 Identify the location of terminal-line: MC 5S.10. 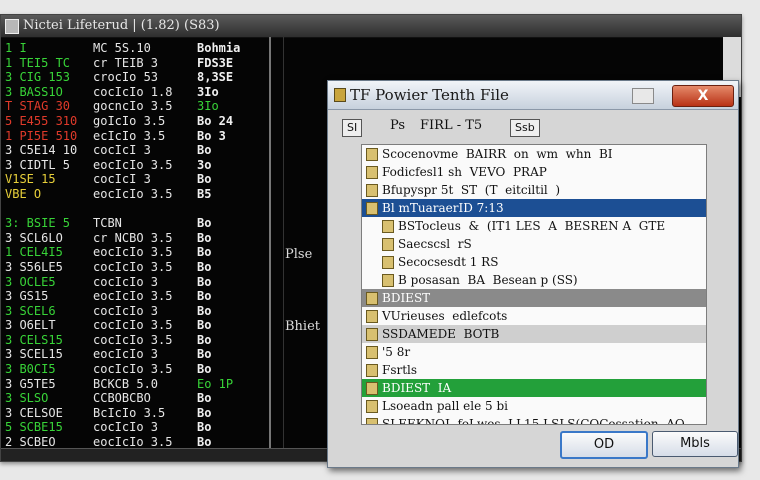
(122, 48).